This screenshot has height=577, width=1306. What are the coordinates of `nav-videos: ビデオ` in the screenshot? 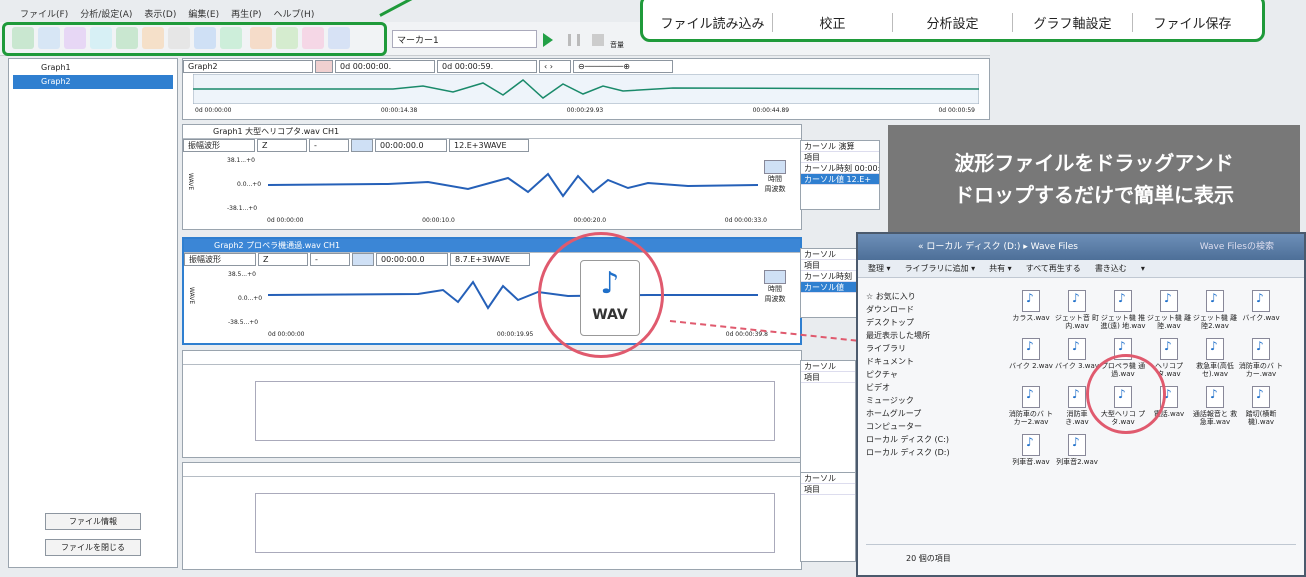 It's located at (926, 387).